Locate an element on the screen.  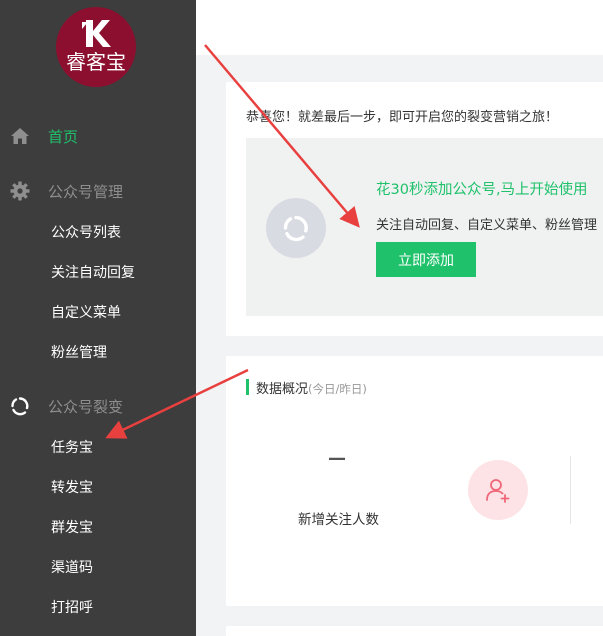
add-user-icon is located at coordinates (498, 490).